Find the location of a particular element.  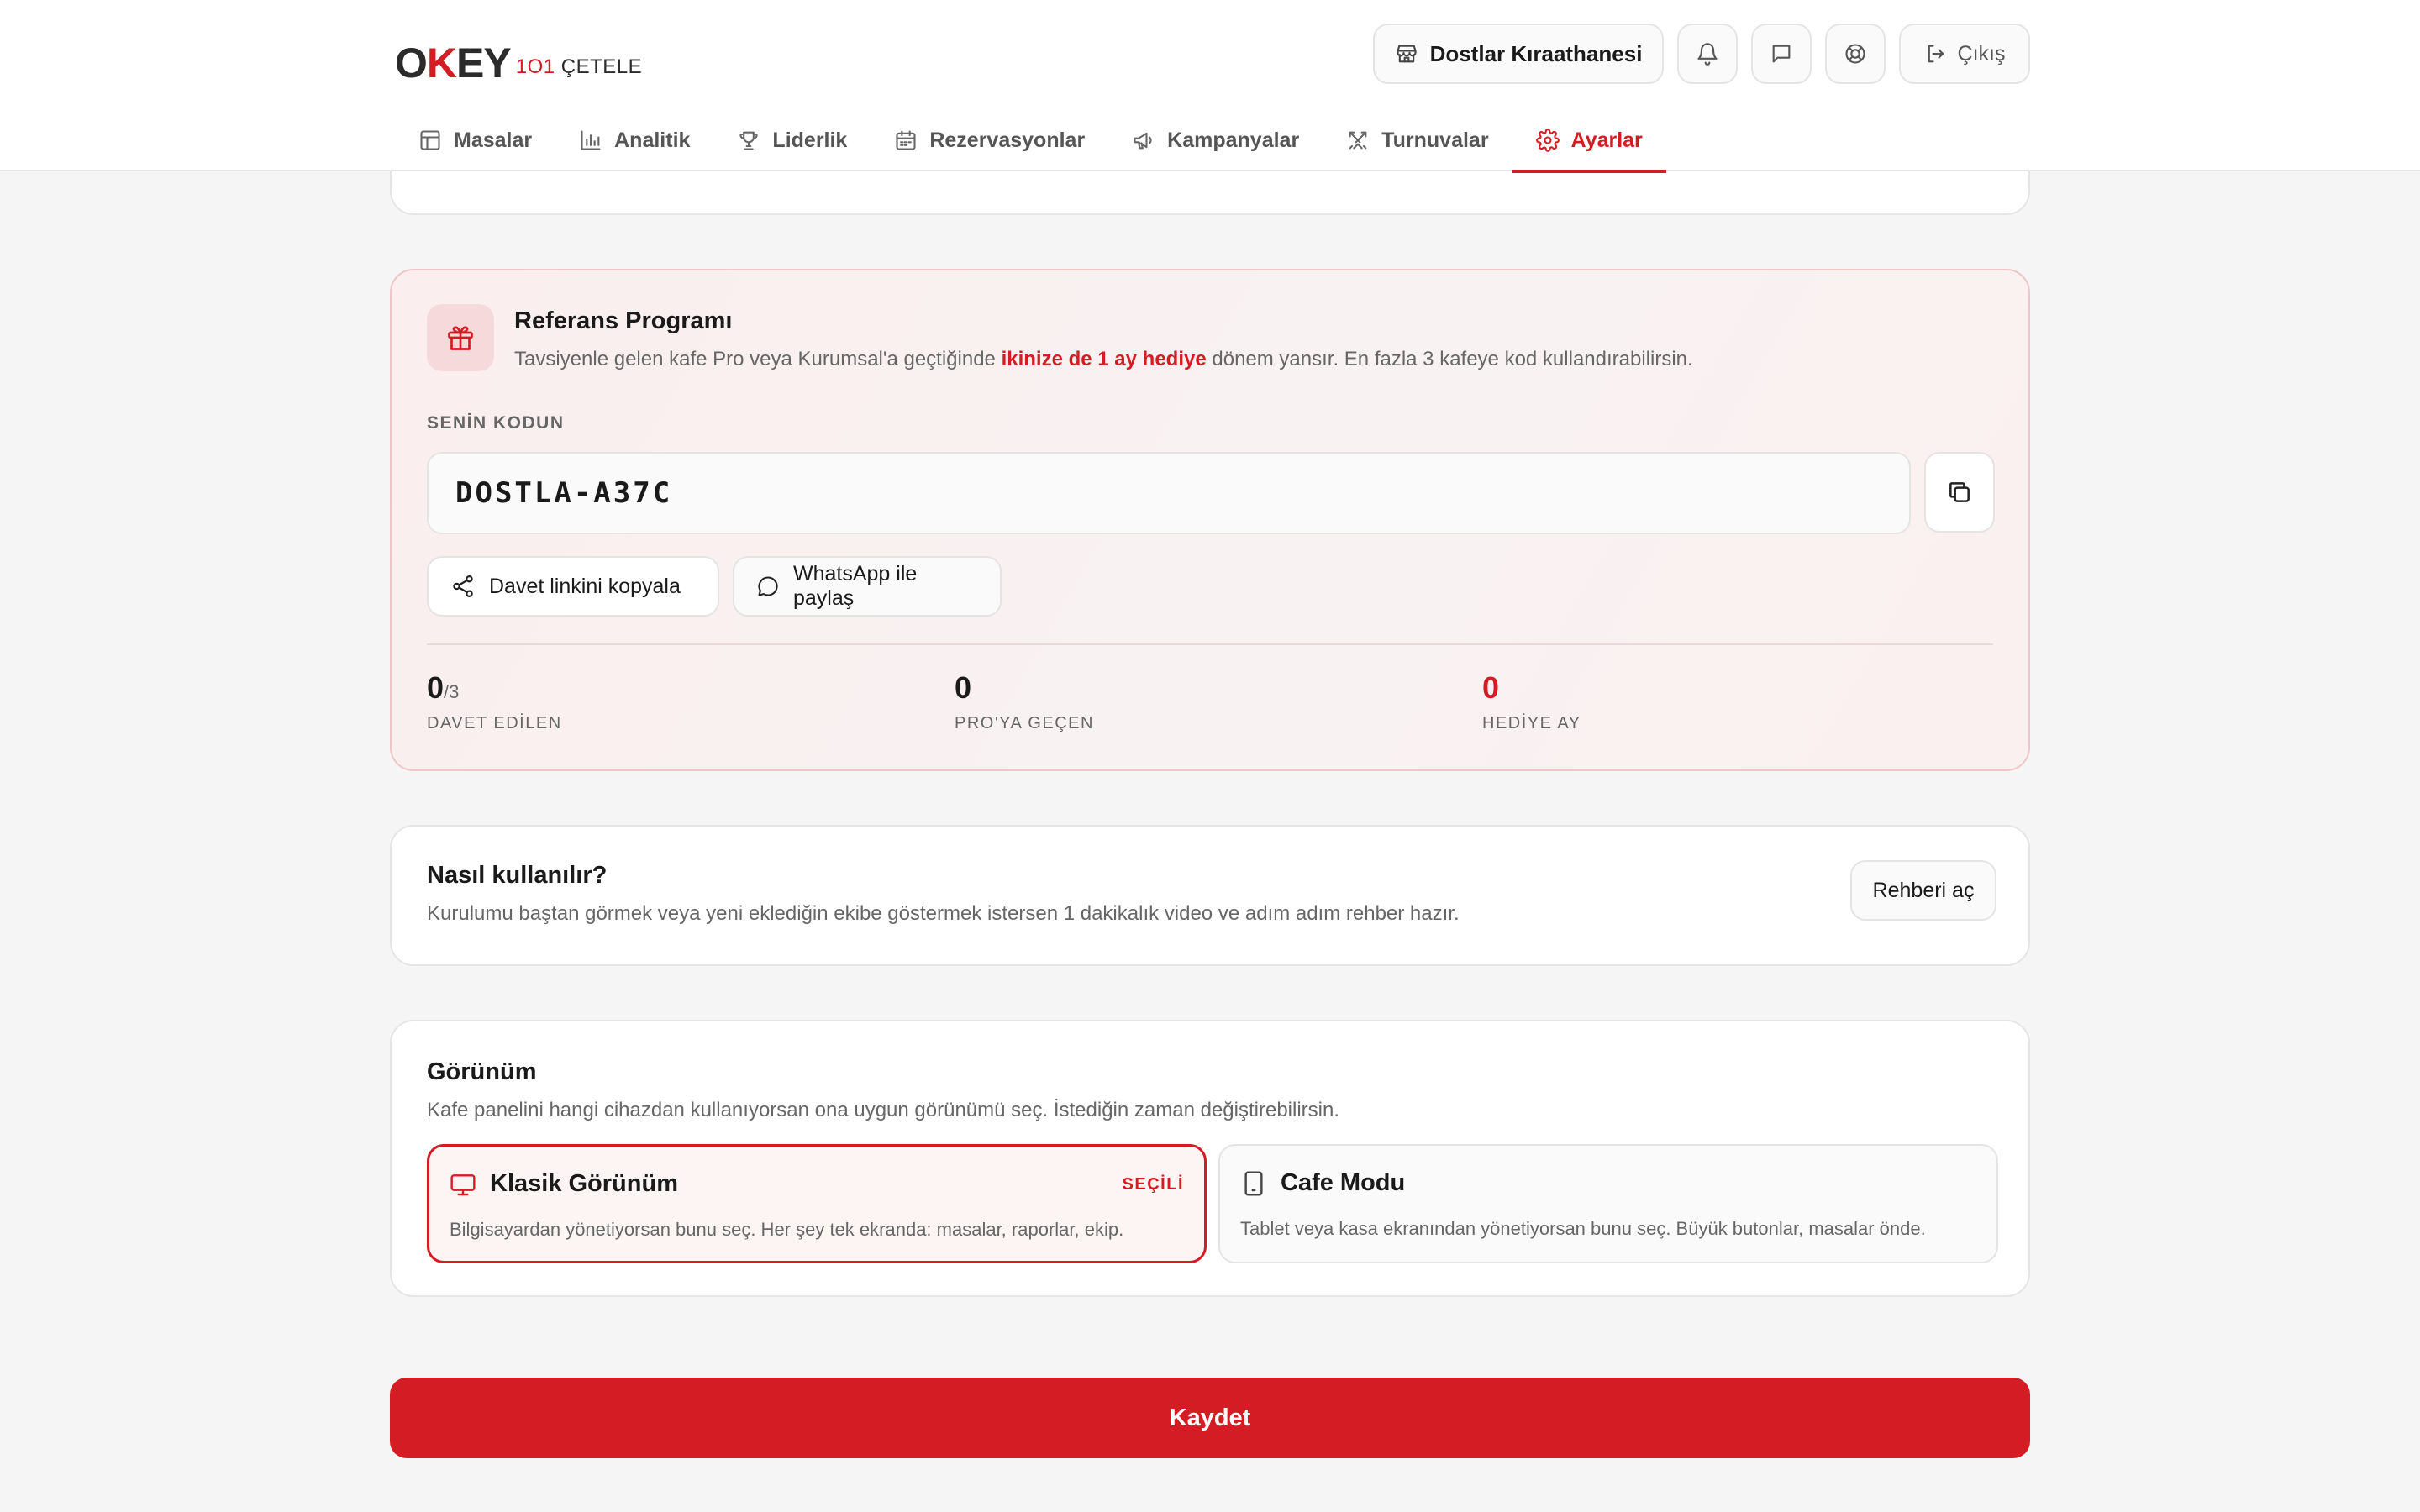

tab-turnuvalar: Turnuvalar is located at coordinates (1417, 140).